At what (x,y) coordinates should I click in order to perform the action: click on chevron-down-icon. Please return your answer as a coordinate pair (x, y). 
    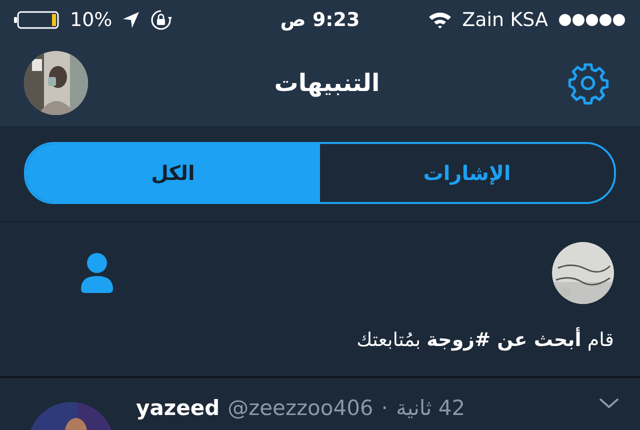
    Looking at the image, I should click on (609, 403).